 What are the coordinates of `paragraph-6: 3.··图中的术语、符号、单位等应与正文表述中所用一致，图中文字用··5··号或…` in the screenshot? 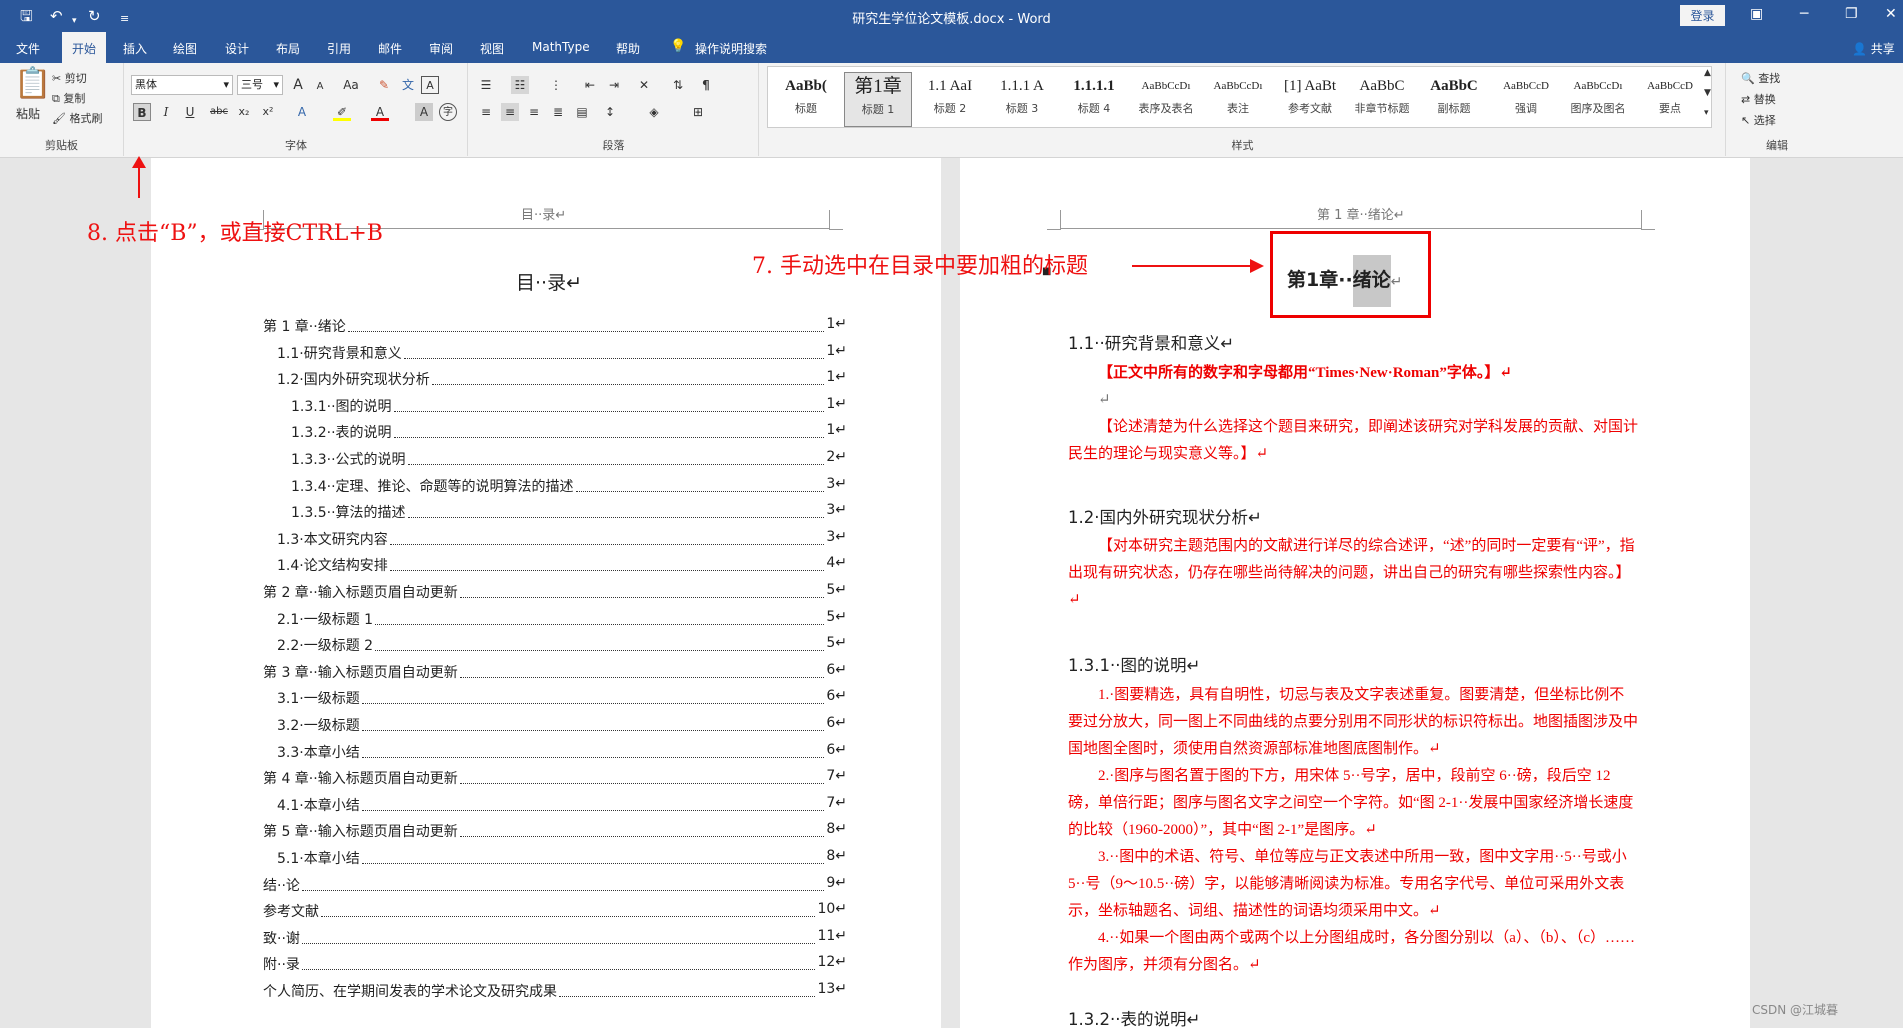 It's located at (1353, 884).